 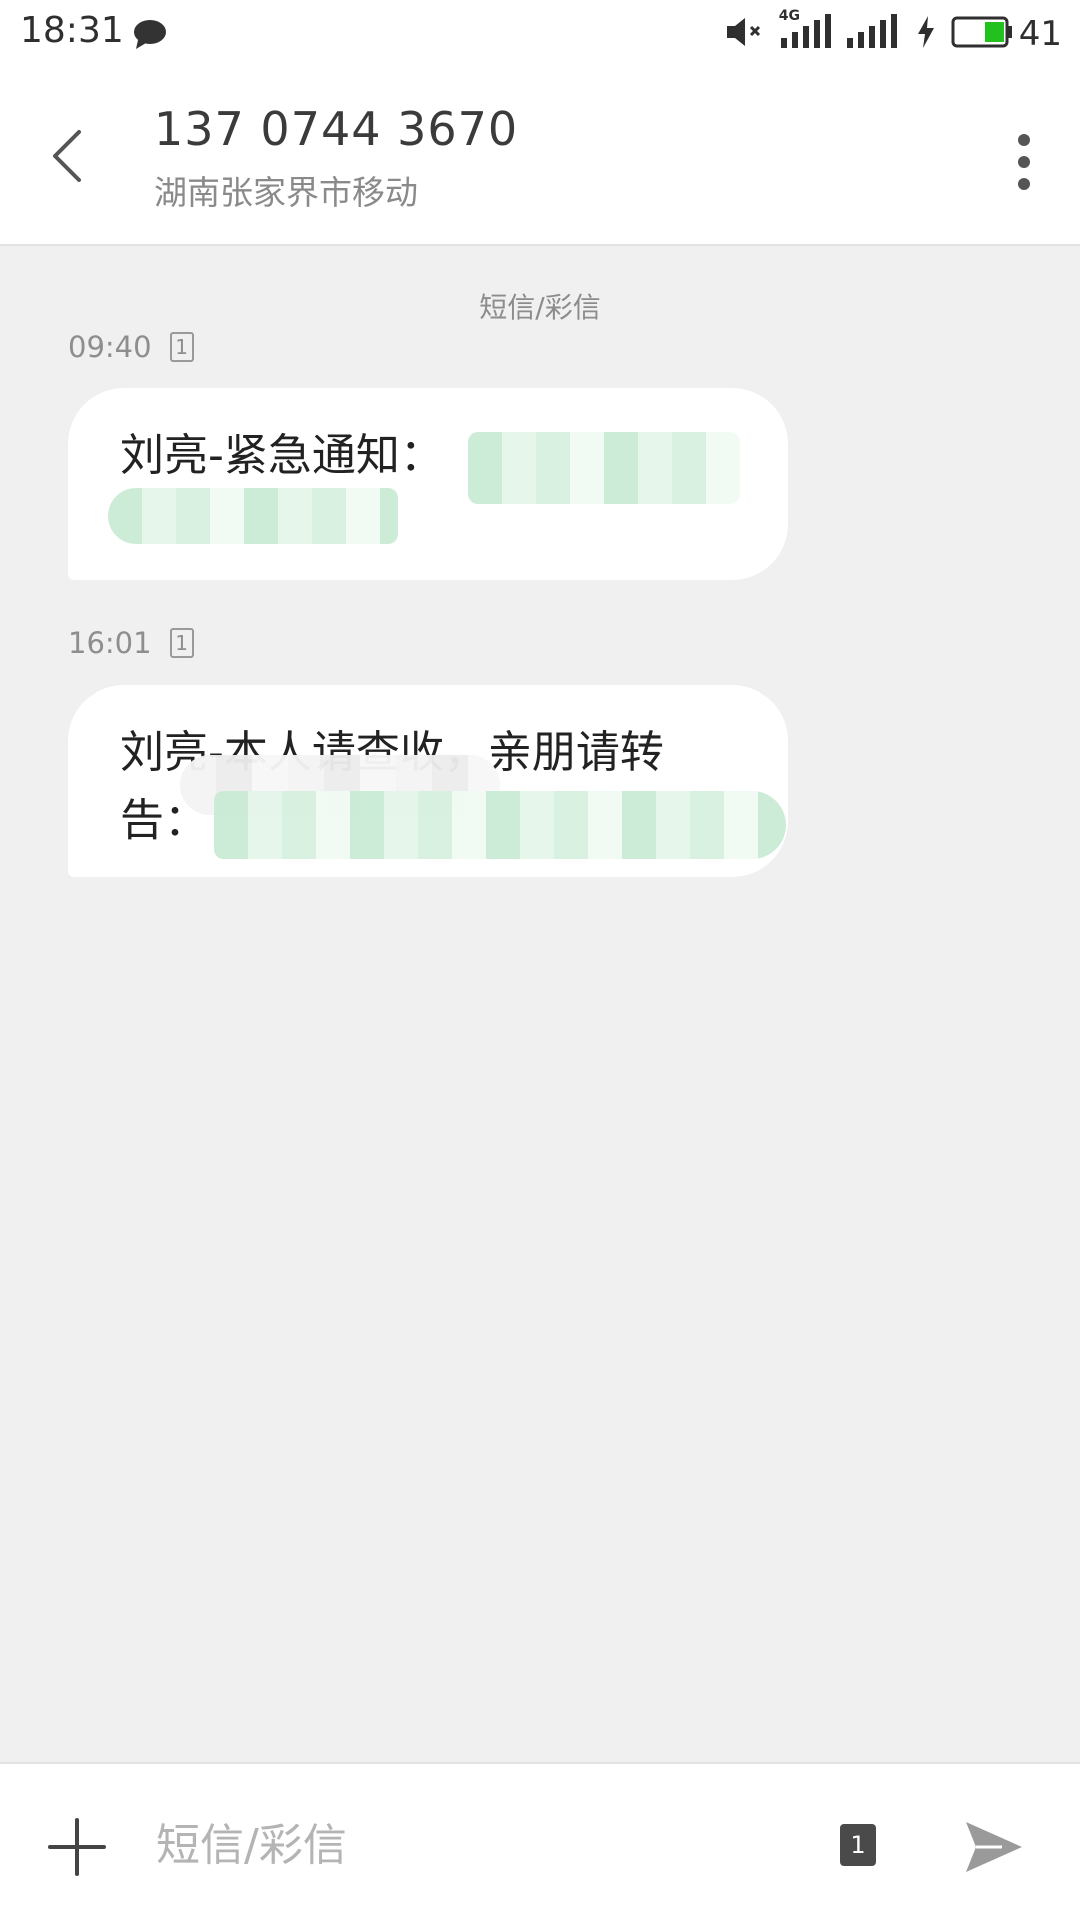 What do you see at coordinates (282, 455) in the screenshot?
I see `message-text: 刘亮-紧急通知：` at bounding box center [282, 455].